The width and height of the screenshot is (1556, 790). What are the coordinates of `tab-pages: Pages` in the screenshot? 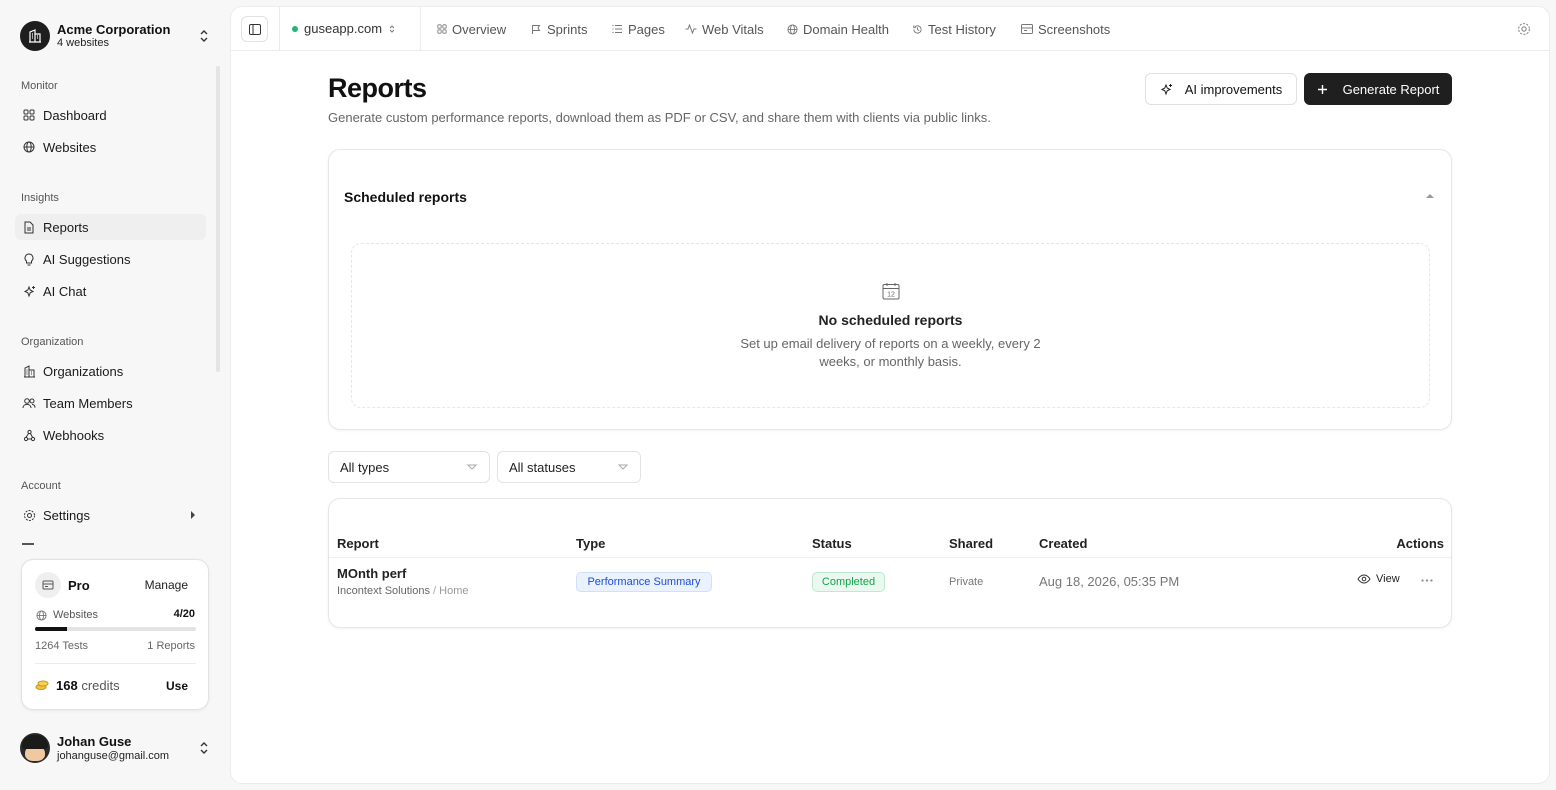 It's located at (638, 29).